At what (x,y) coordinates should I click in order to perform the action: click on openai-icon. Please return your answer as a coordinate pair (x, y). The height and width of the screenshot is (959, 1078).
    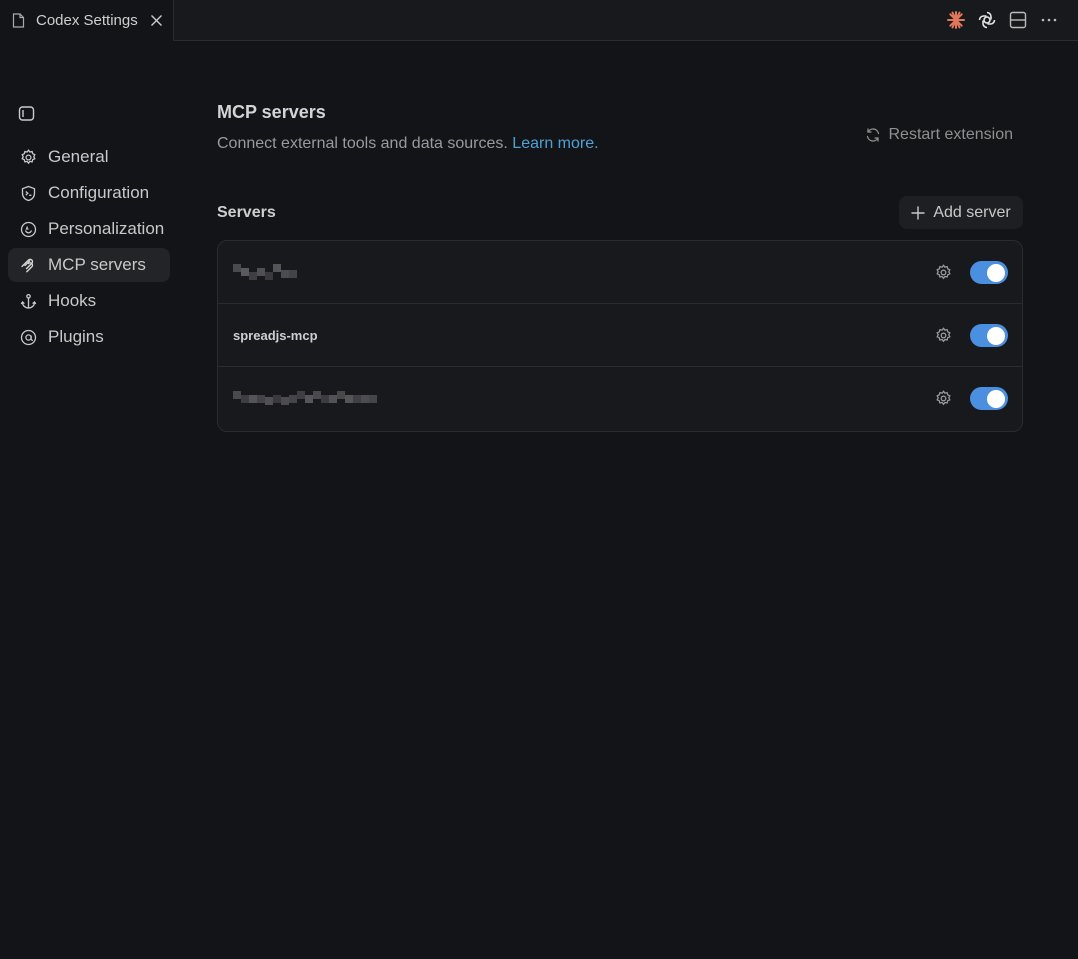
    Looking at the image, I should click on (987, 20).